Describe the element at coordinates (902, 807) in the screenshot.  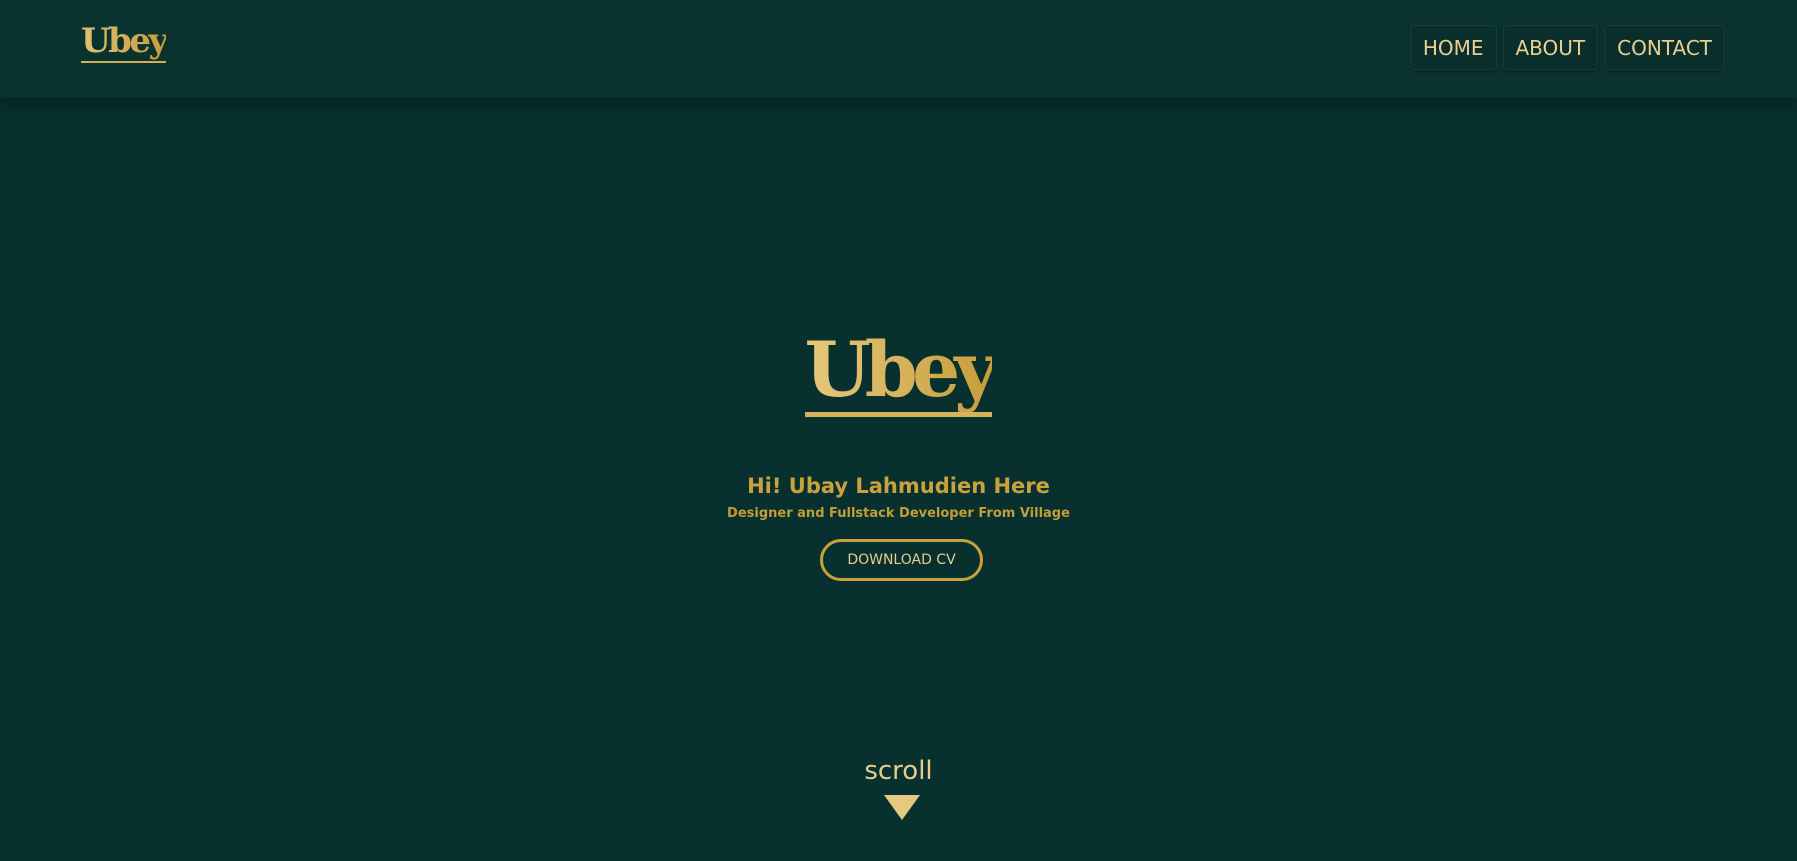
I see `triangle-down-icon` at that location.